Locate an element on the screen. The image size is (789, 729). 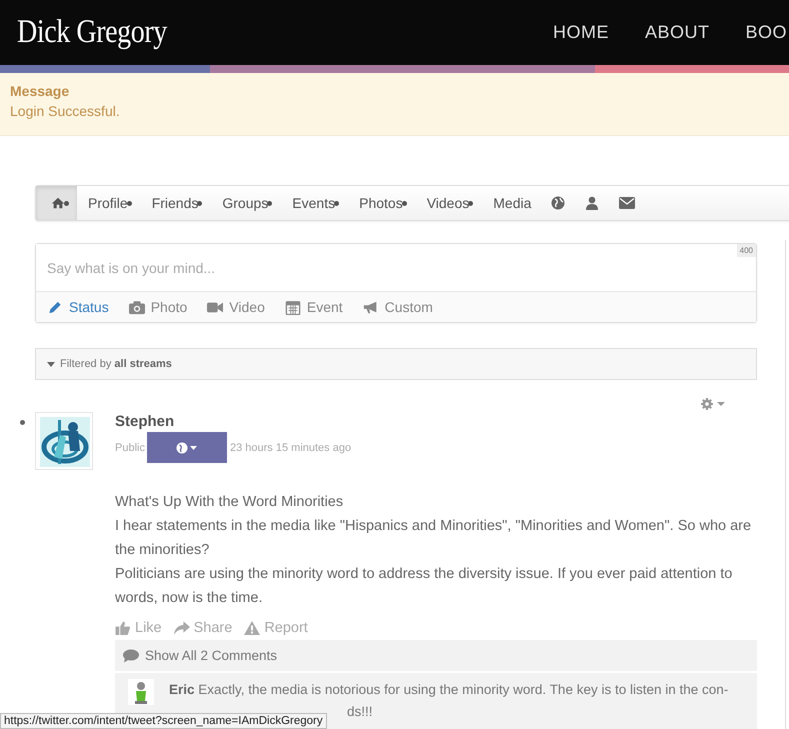
globe-icon is located at coordinates (558, 203).